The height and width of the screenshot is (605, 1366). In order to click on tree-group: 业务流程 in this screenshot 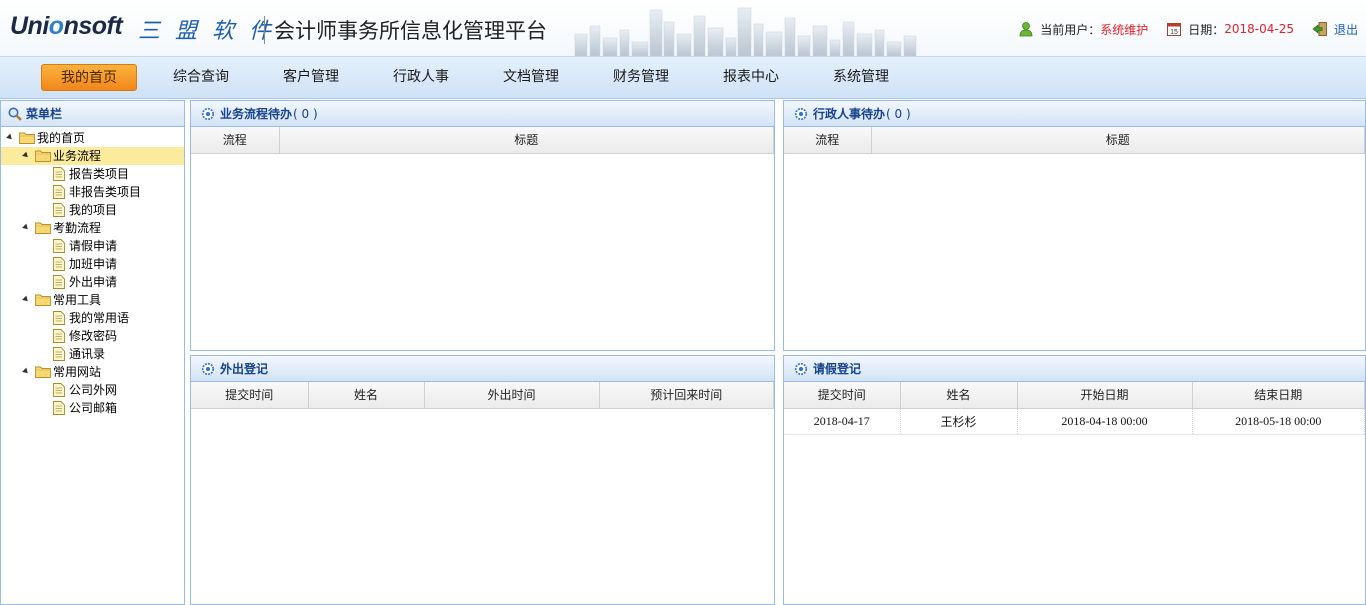, I will do `click(92, 156)`.